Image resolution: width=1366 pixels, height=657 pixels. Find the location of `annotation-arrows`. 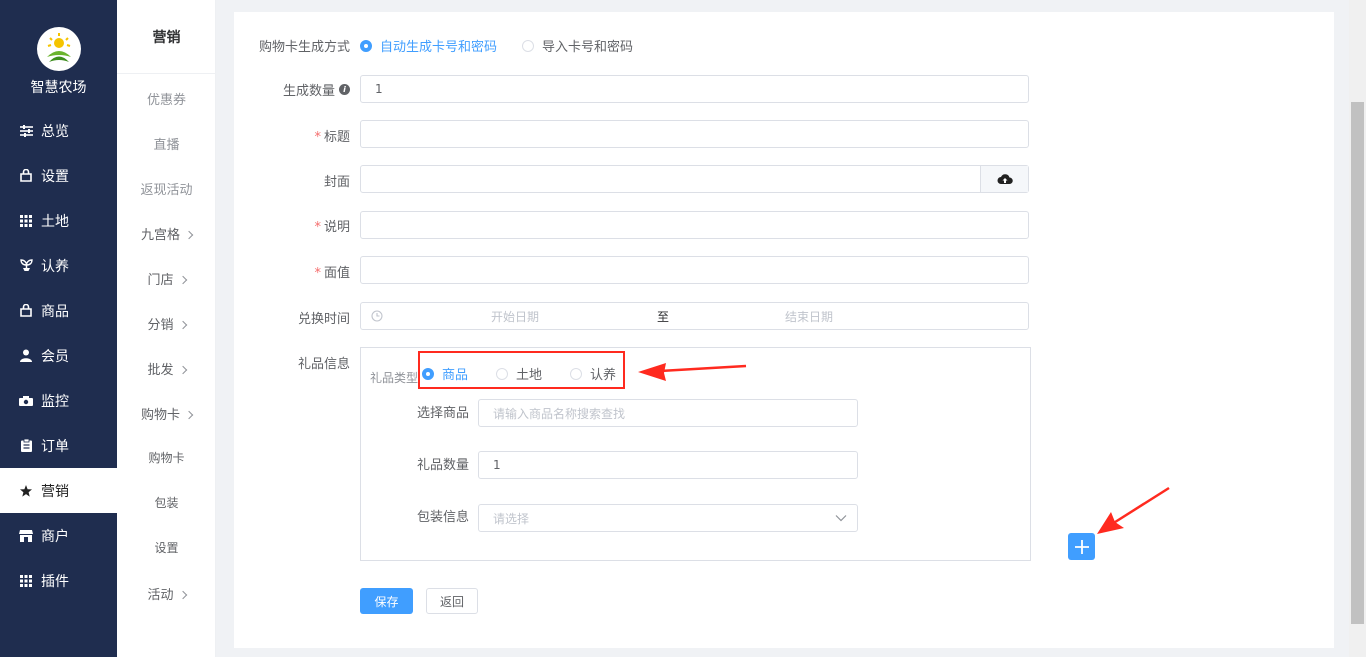

annotation-arrows is located at coordinates (904, 448).